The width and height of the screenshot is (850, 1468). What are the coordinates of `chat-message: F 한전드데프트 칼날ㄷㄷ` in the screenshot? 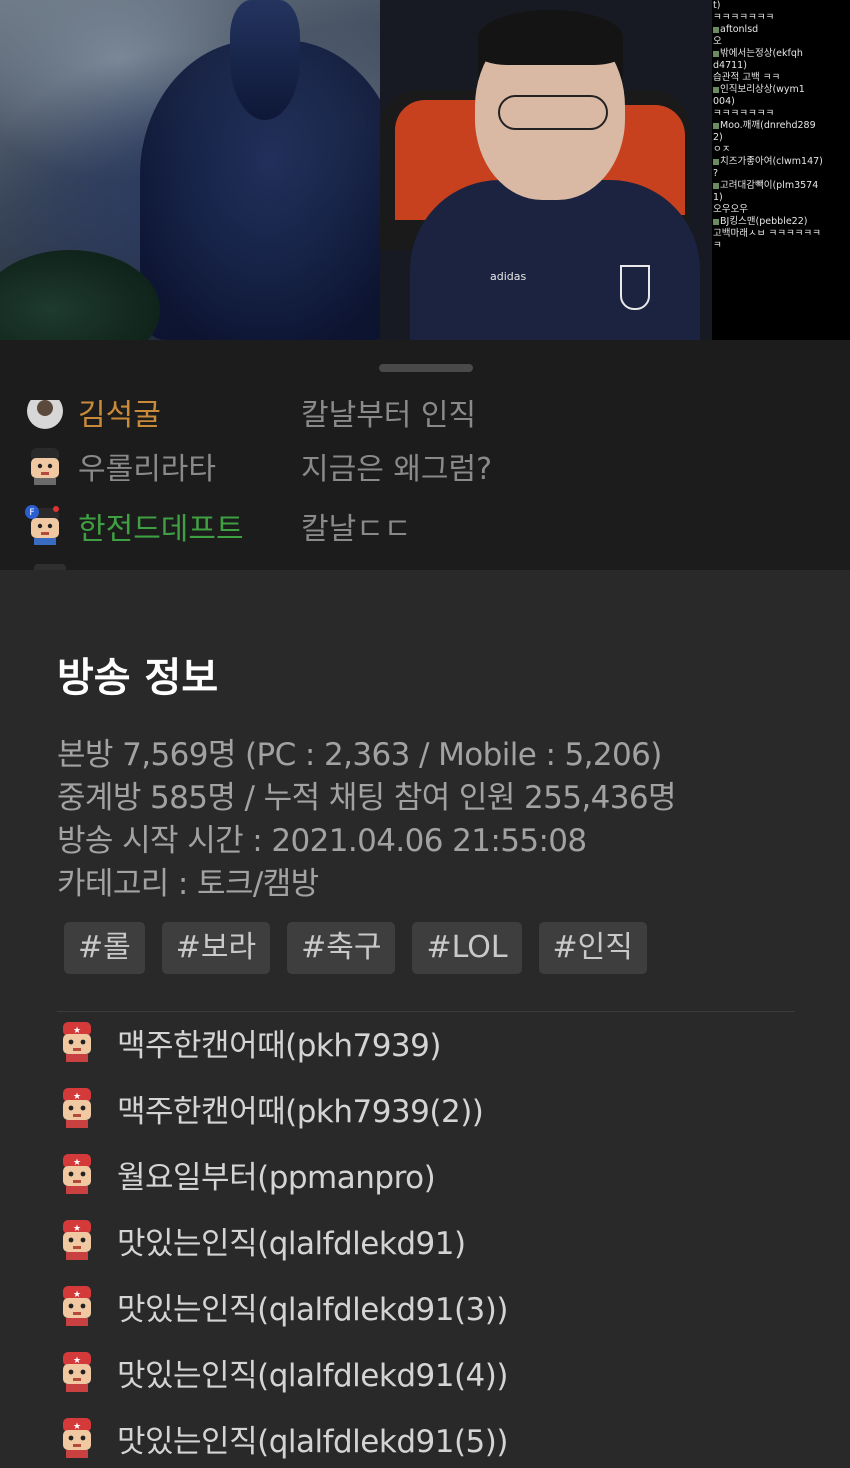 It's located at (432, 525).